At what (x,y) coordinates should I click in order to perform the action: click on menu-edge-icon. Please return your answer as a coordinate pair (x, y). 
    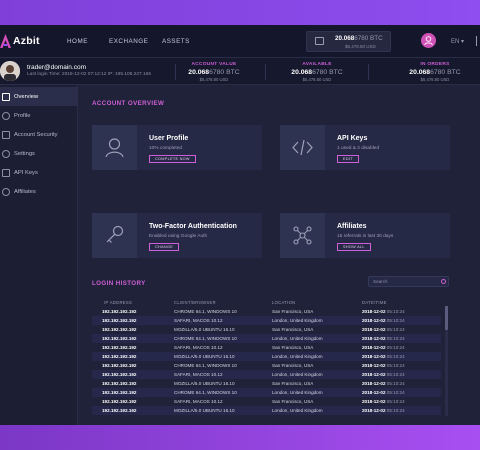
    Looking at the image, I should click on (478, 41).